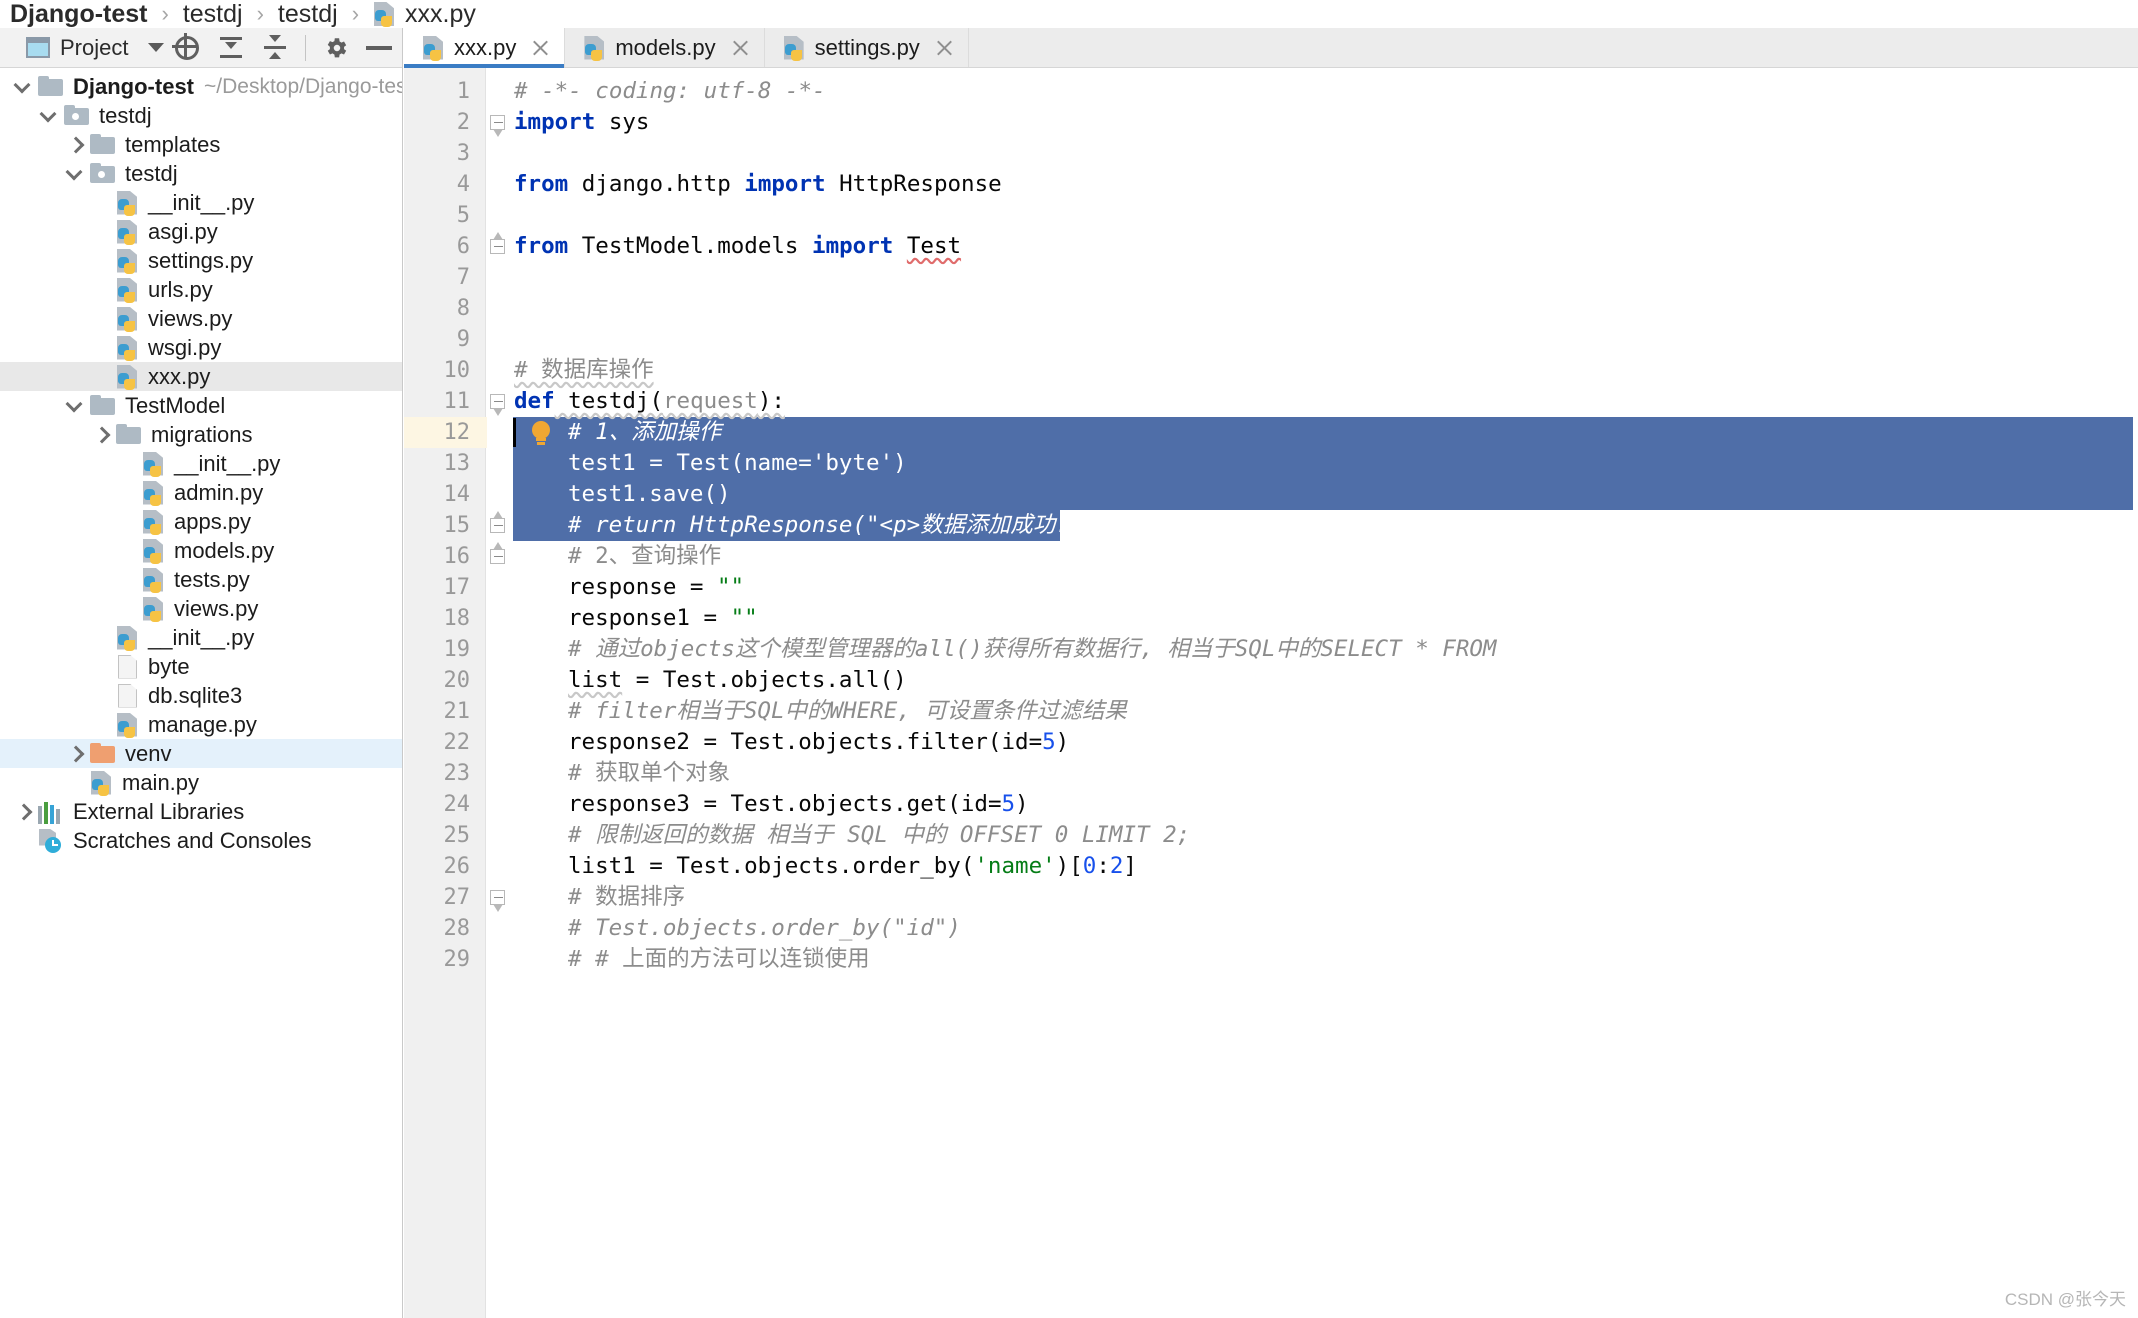 The width and height of the screenshot is (2138, 1318). What do you see at coordinates (485, 48) in the screenshot?
I see `editor-tab-xxx-py: xxx.py` at bounding box center [485, 48].